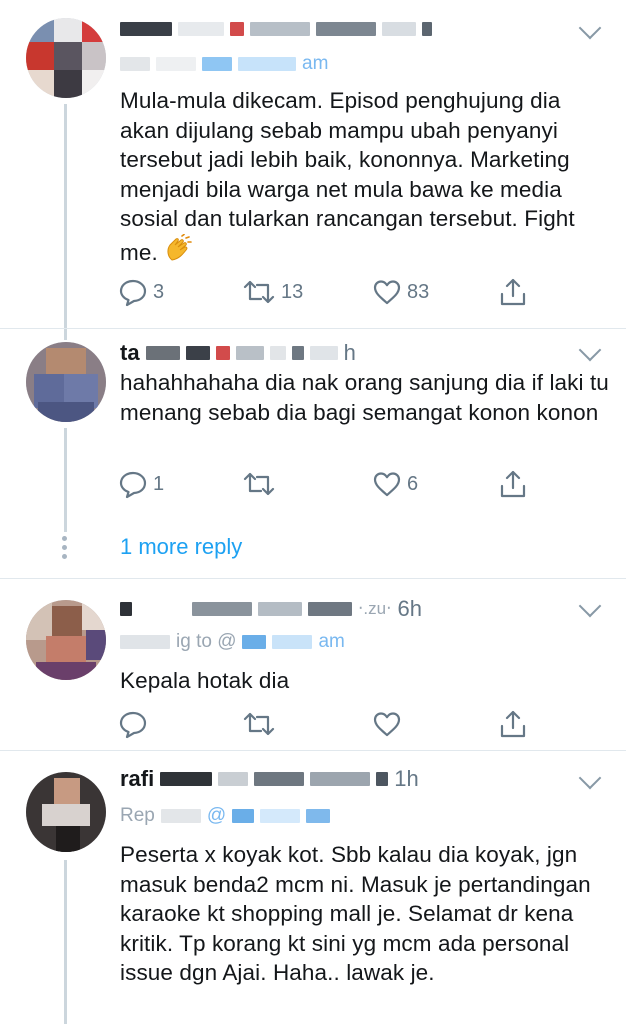  What do you see at coordinates (206, 641) in the screenshot?
I see `reply-fragment: ig to @` at bounding box center [206, 641].